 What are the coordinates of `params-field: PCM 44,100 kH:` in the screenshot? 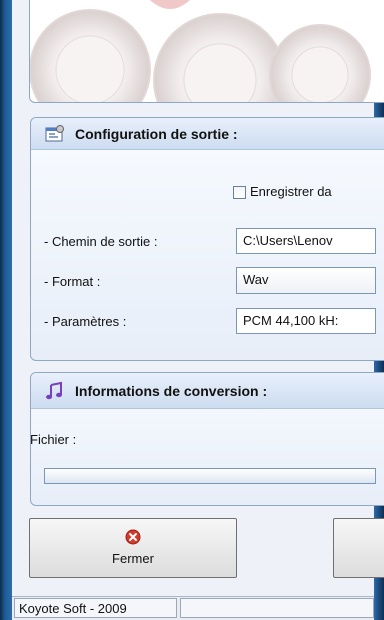 It's located at (306, 321).